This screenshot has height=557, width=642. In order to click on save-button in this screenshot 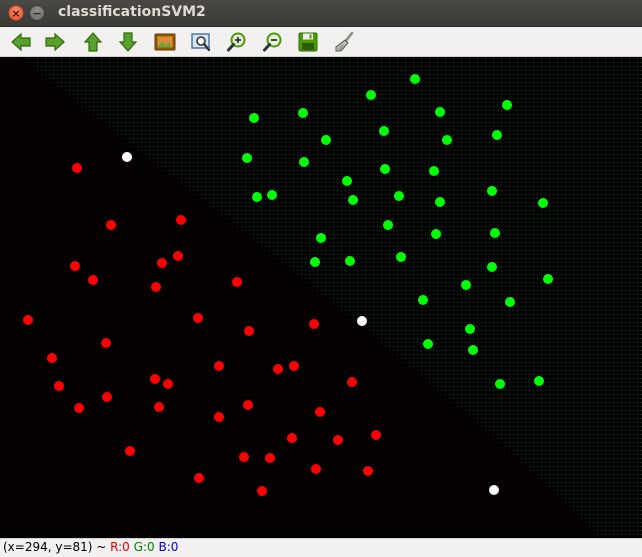, I will do `click(308, 42)`.